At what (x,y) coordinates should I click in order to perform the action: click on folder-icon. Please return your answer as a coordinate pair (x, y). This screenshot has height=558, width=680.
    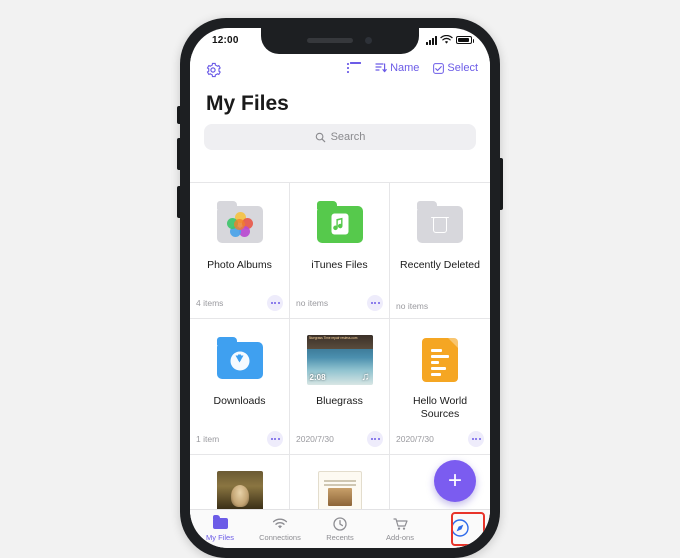
    Looking at the image, I should click on (220, 523).